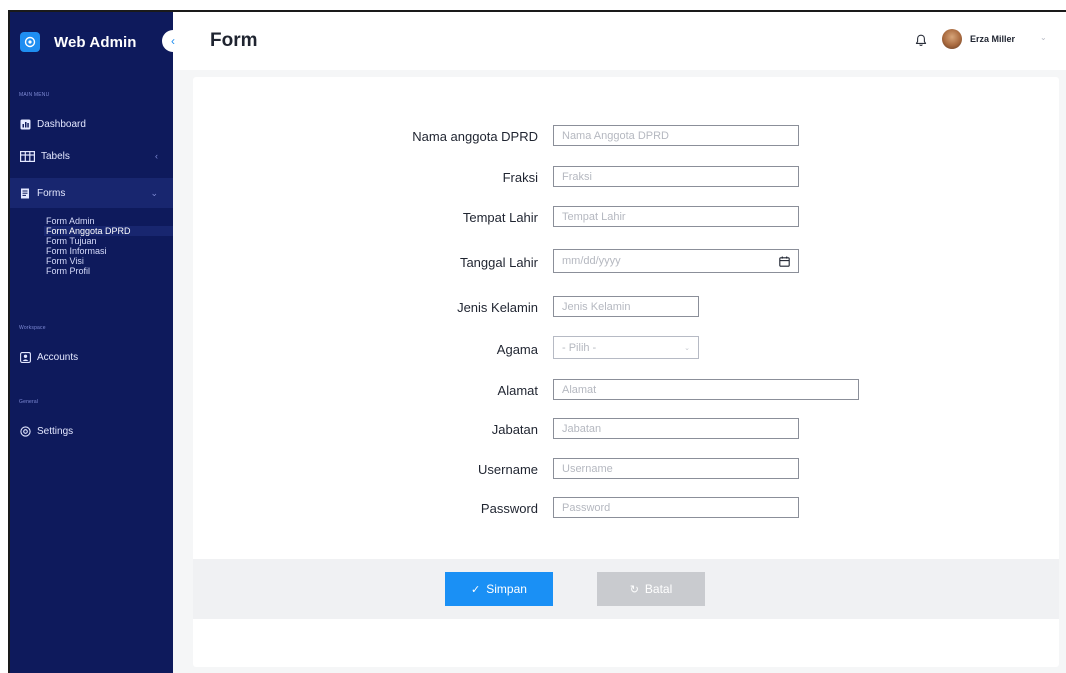 This screenshot has width=1066, height=673. Describe the element at coordinates (109, 261) in the screenshot. I see `submenu-item-form-visi: Form Visi` at that location.